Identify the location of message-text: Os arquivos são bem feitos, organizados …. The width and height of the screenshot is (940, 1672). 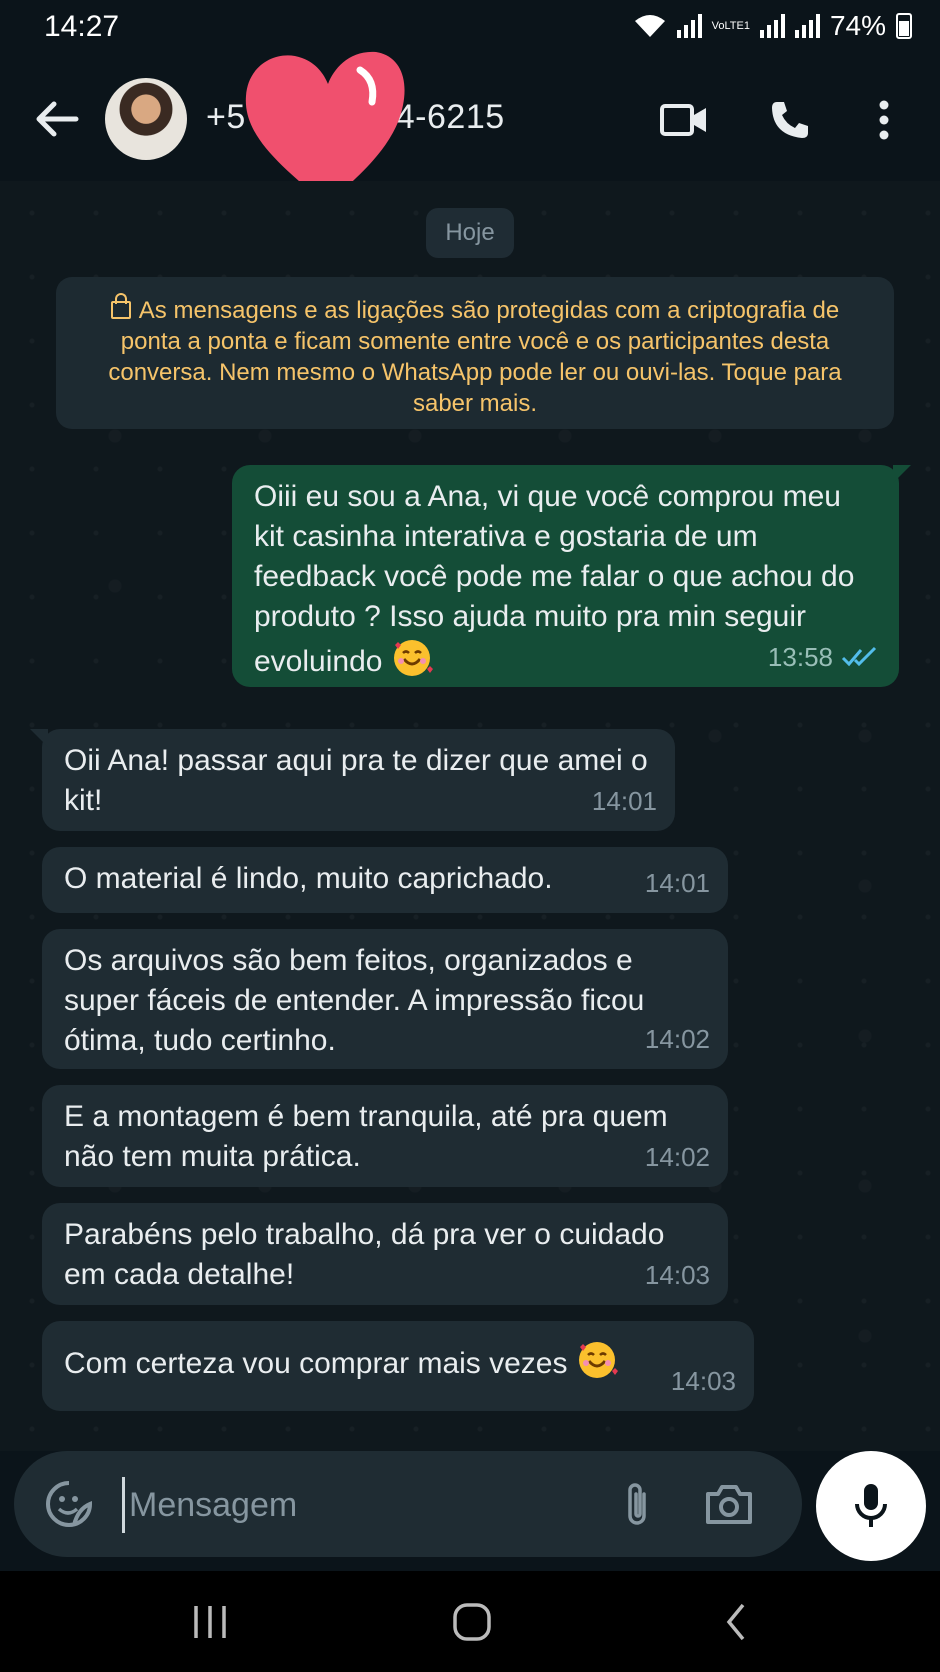
(358, 1000).